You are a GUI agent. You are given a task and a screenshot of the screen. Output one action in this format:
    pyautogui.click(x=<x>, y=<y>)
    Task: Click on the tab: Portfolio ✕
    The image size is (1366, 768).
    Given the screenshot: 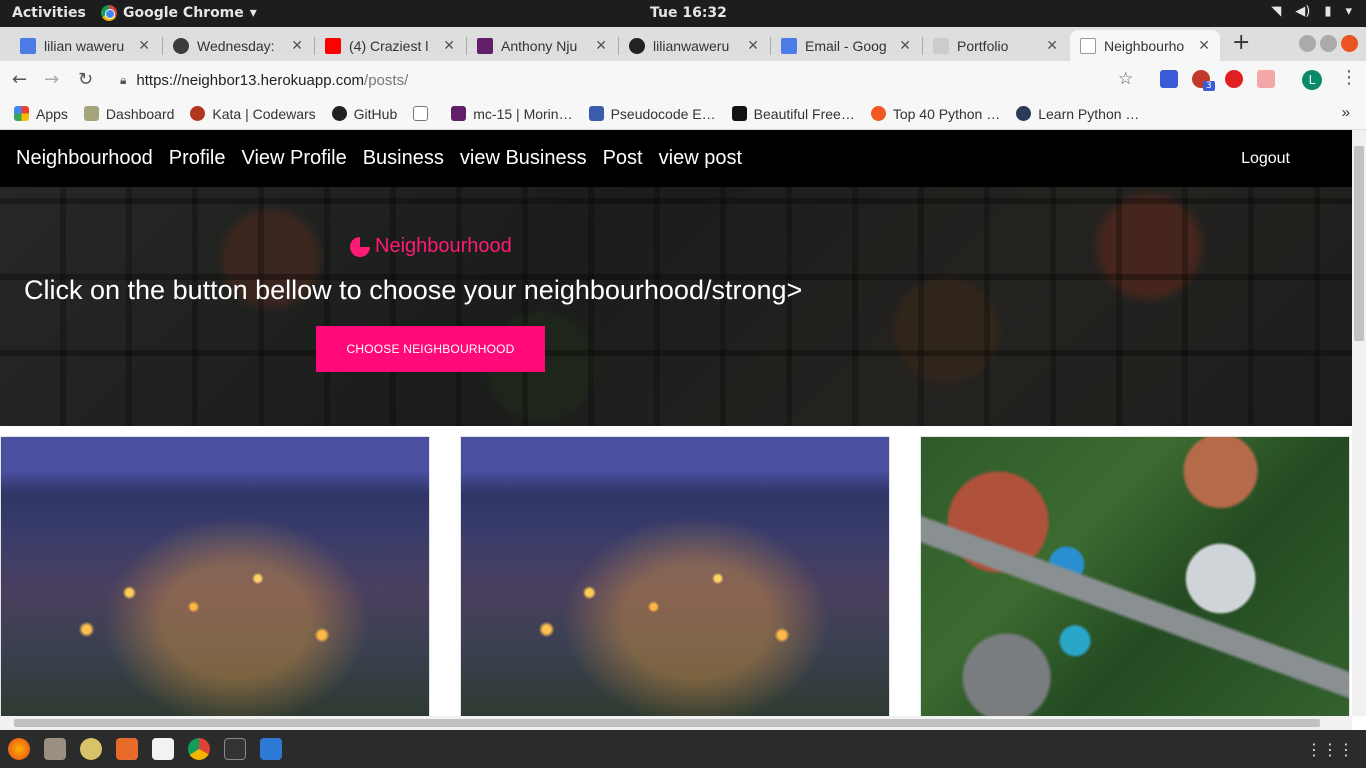 What is the action you would take?
    pyautogui.click(x=995, y=45)
    